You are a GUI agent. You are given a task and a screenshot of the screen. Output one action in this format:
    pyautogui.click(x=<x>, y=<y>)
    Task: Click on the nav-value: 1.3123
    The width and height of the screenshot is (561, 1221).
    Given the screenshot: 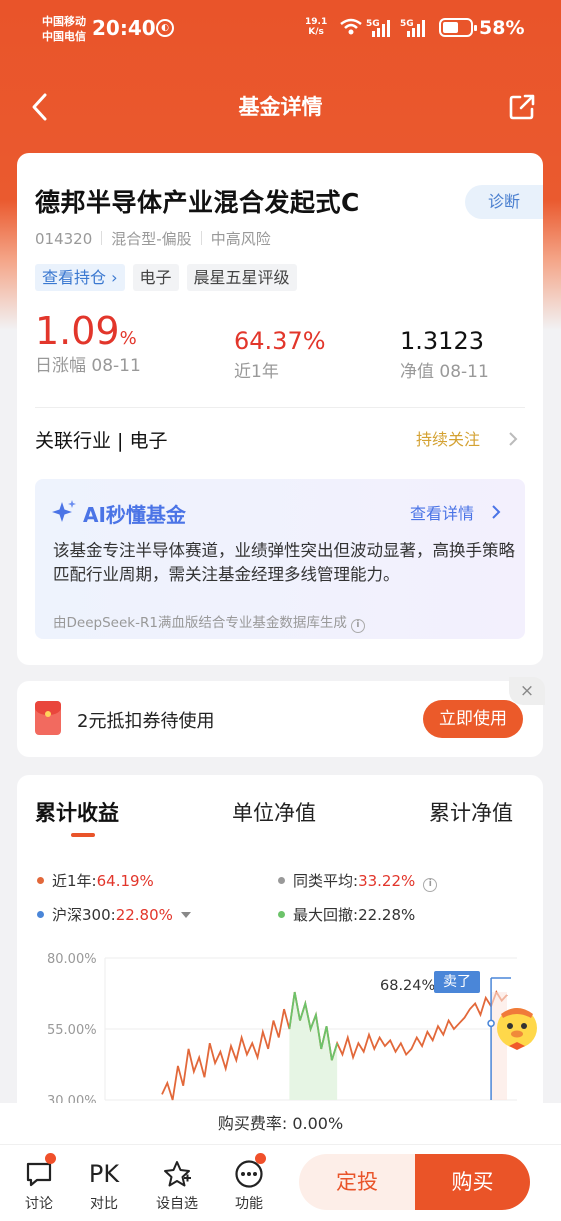 What is the action you would take?
    pyautogui.click(x=442, y=341)
    